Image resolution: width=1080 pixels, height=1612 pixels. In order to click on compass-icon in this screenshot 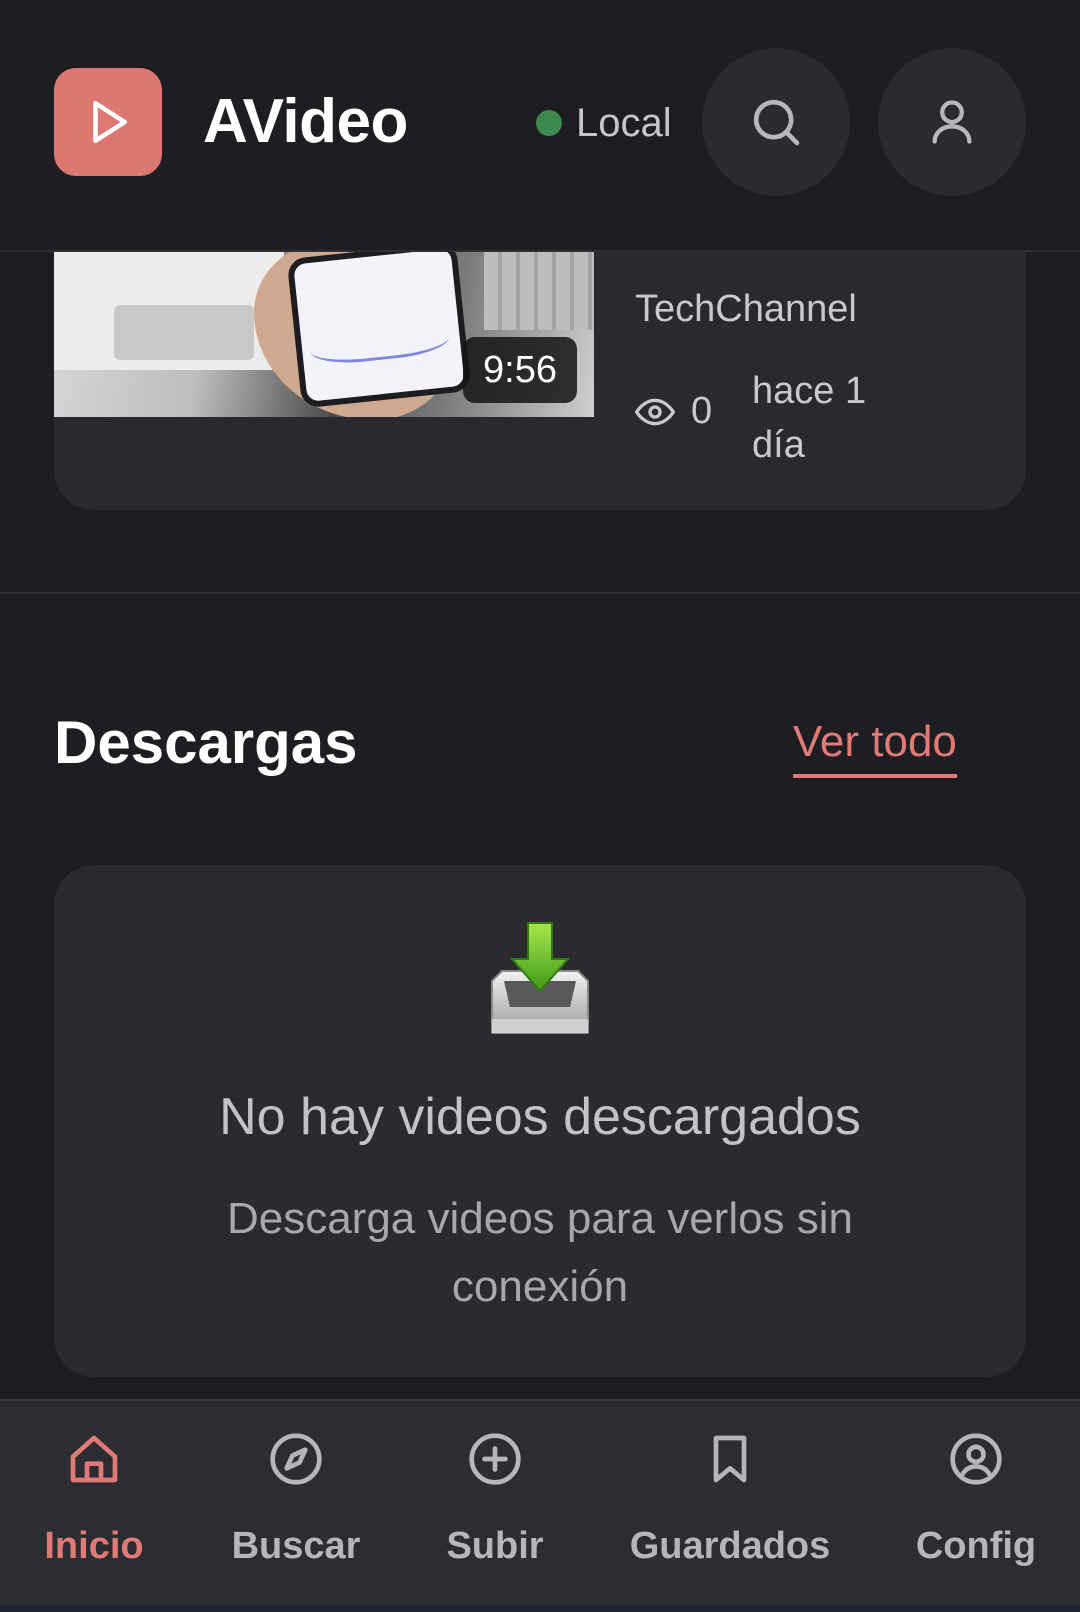, I will do `click(296, 1459)`.